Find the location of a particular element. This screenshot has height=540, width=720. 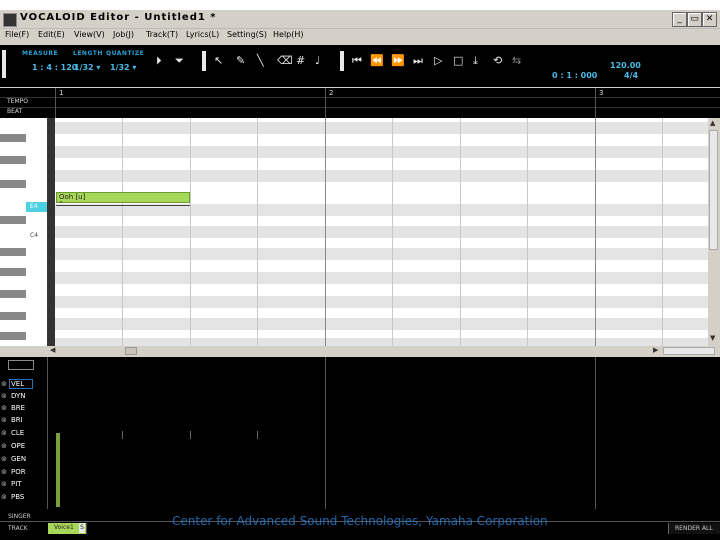

measure-number: 1 is located at coordinates (61, 93).